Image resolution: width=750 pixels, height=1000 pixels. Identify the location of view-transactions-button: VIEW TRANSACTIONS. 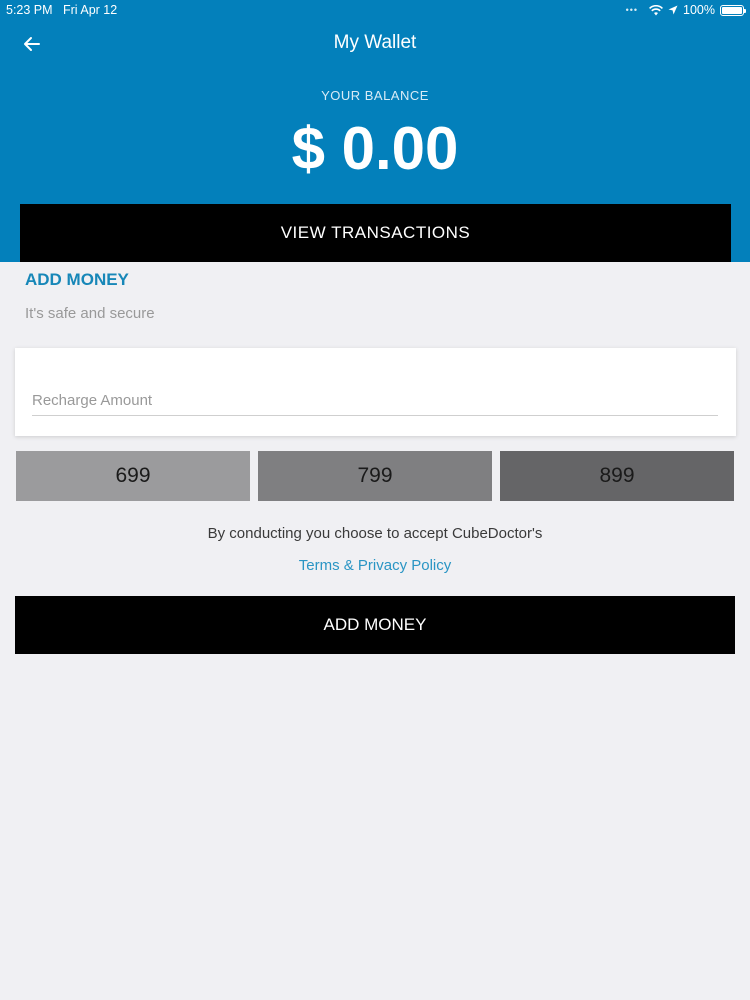
(375, 233).